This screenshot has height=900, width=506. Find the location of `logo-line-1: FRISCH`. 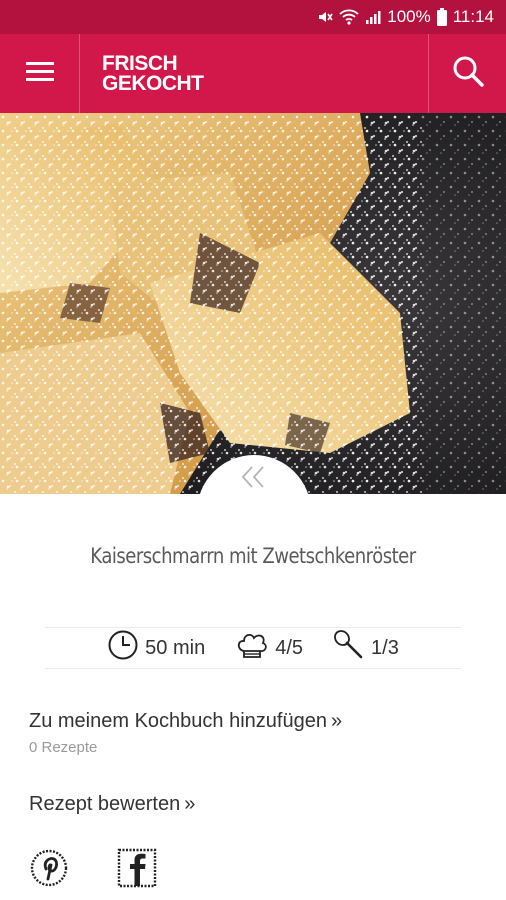

logo-line-1: FRISCH is located at coordinates (140, 63).